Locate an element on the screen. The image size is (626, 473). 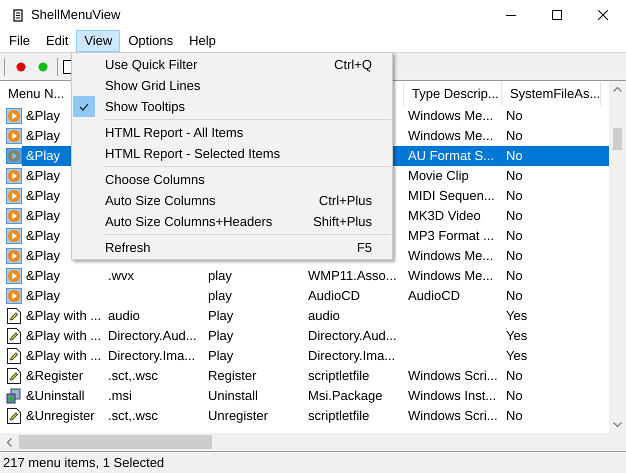
table-cell: Movie Clip is located at coordinates (453, 176).